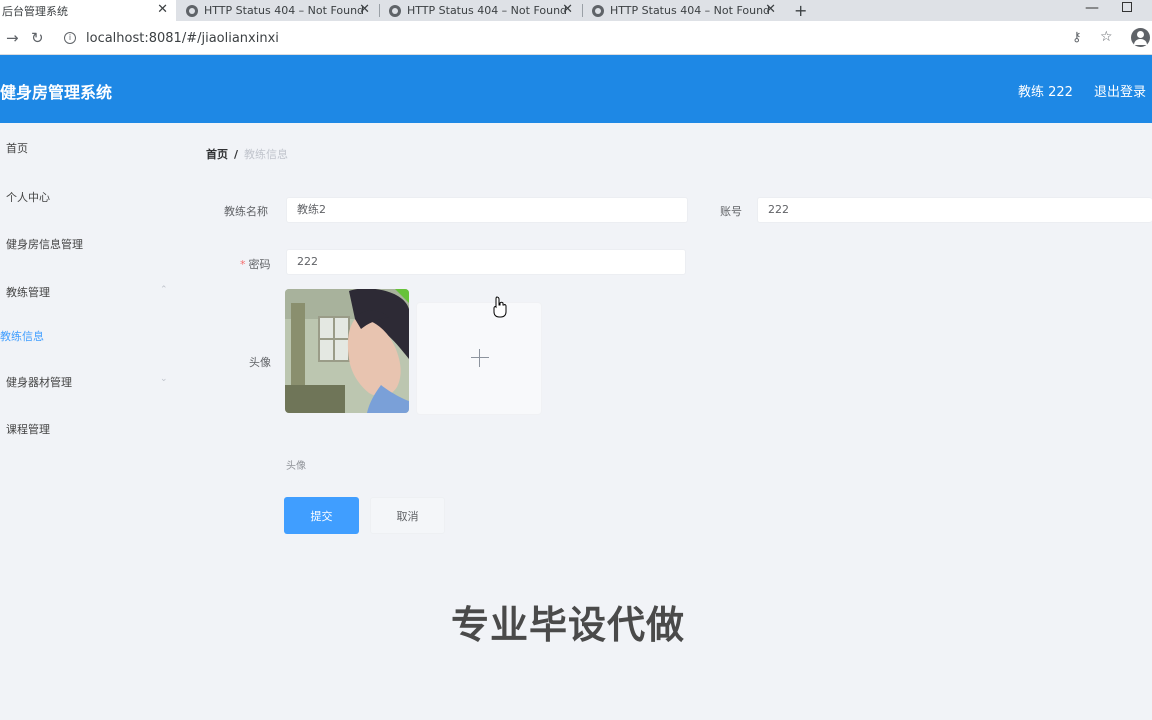 This screenshot has height=720, width=1152. I want to click on plus-icon, so click(480, 358).